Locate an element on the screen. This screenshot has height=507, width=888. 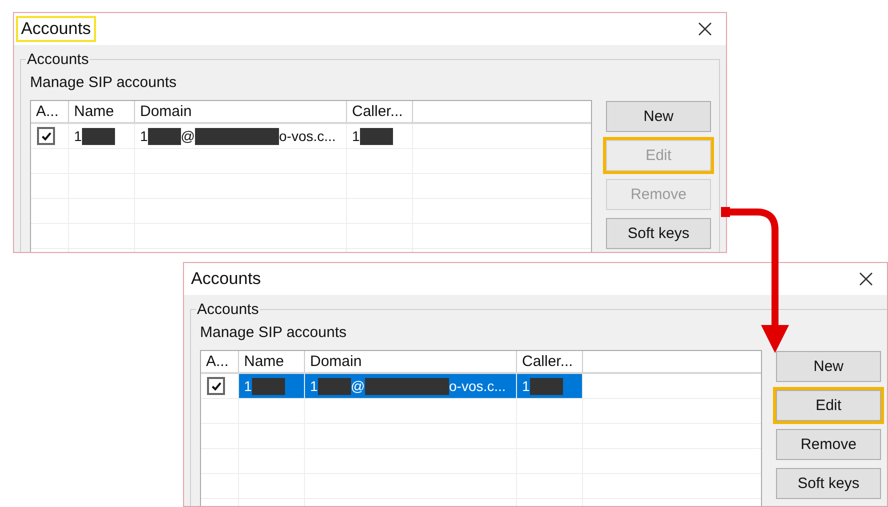
dialog-button: Edit is located at coordinates (828, 405).